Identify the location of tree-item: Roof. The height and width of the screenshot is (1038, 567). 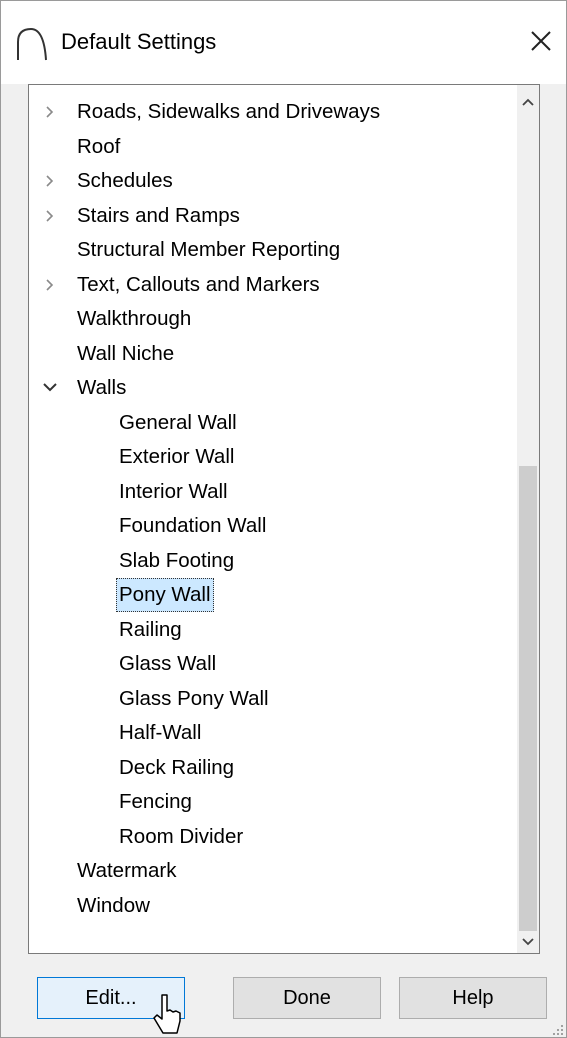
(272, 147).